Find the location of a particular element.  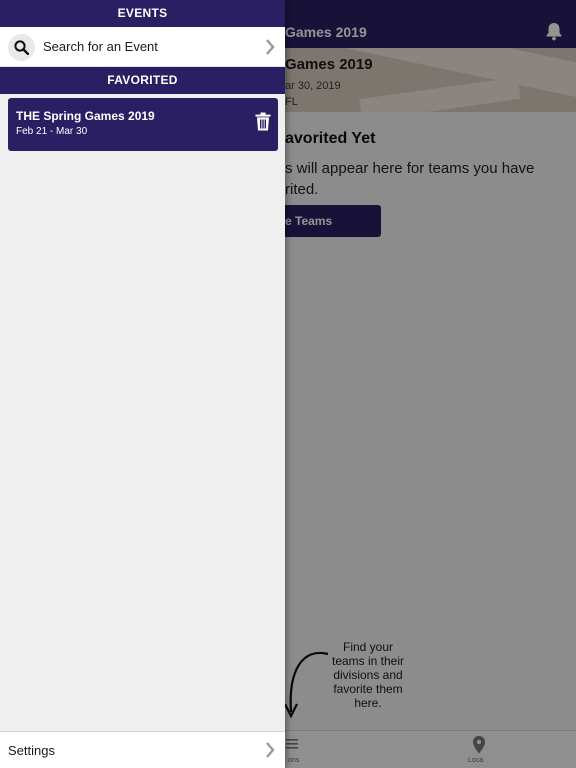

favorite-event-dates: Feb 21 - Mar 30 is located at coordinates (52, 131).